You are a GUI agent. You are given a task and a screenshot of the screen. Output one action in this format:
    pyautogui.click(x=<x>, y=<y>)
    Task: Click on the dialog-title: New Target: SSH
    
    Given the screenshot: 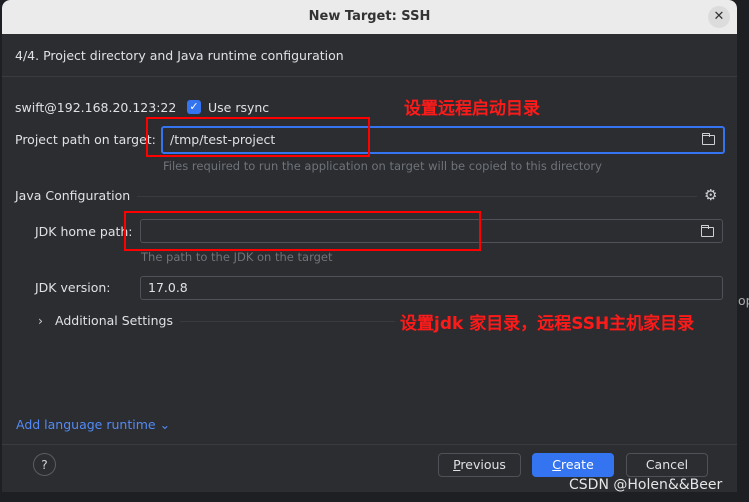 What is the action you would take?
    pyautogui.click(x=369, y=16)
    